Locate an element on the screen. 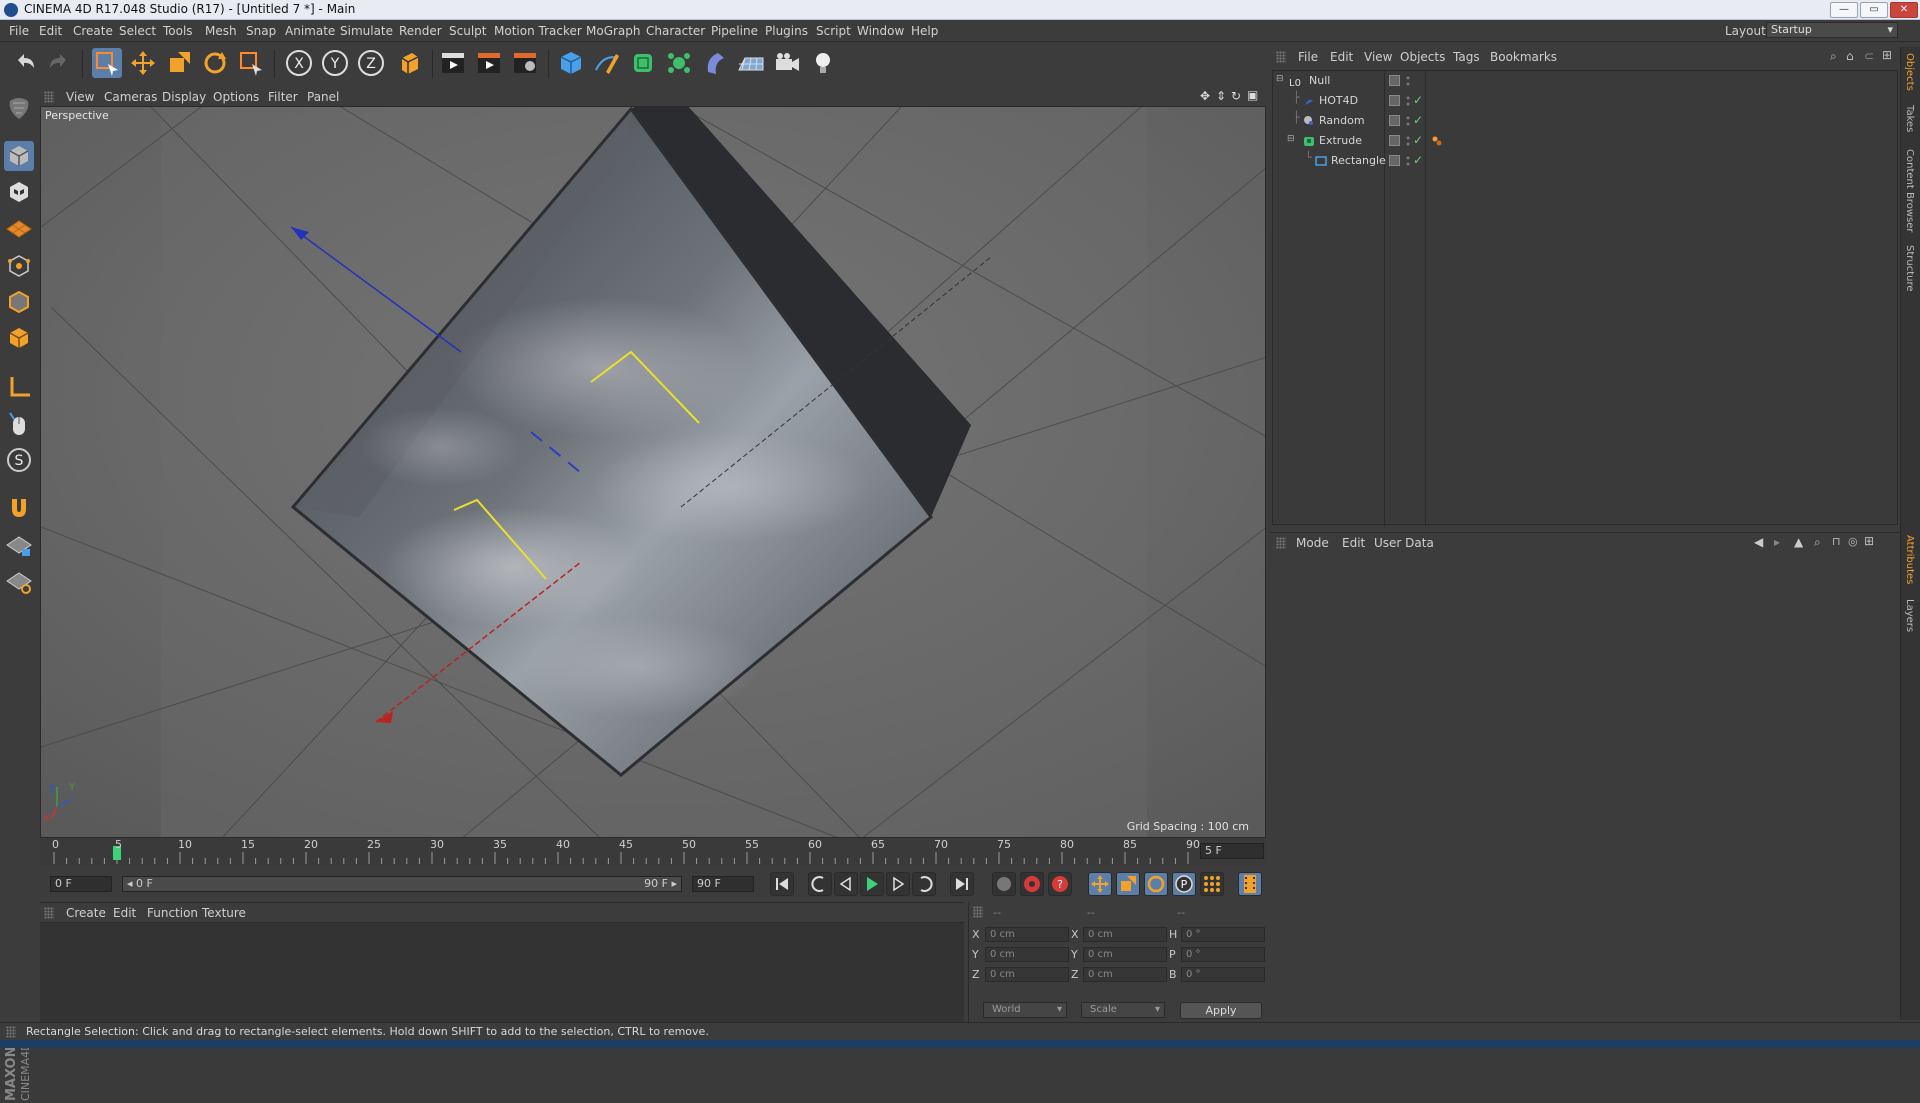  minimize-button: — is located at coordinates (1844, 10).